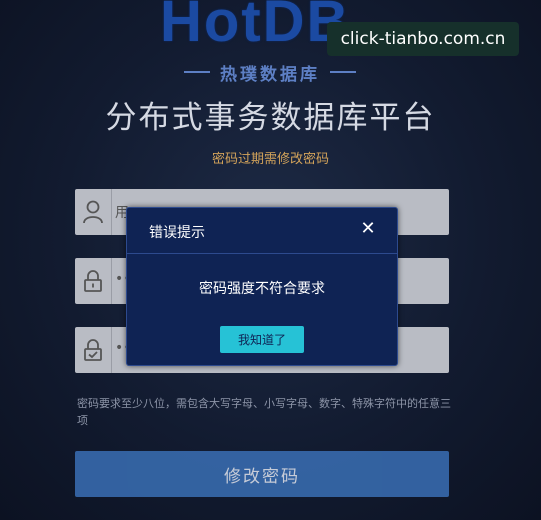  I want to click on logo-subtitle: 热璞数据库, so click(270, 74).